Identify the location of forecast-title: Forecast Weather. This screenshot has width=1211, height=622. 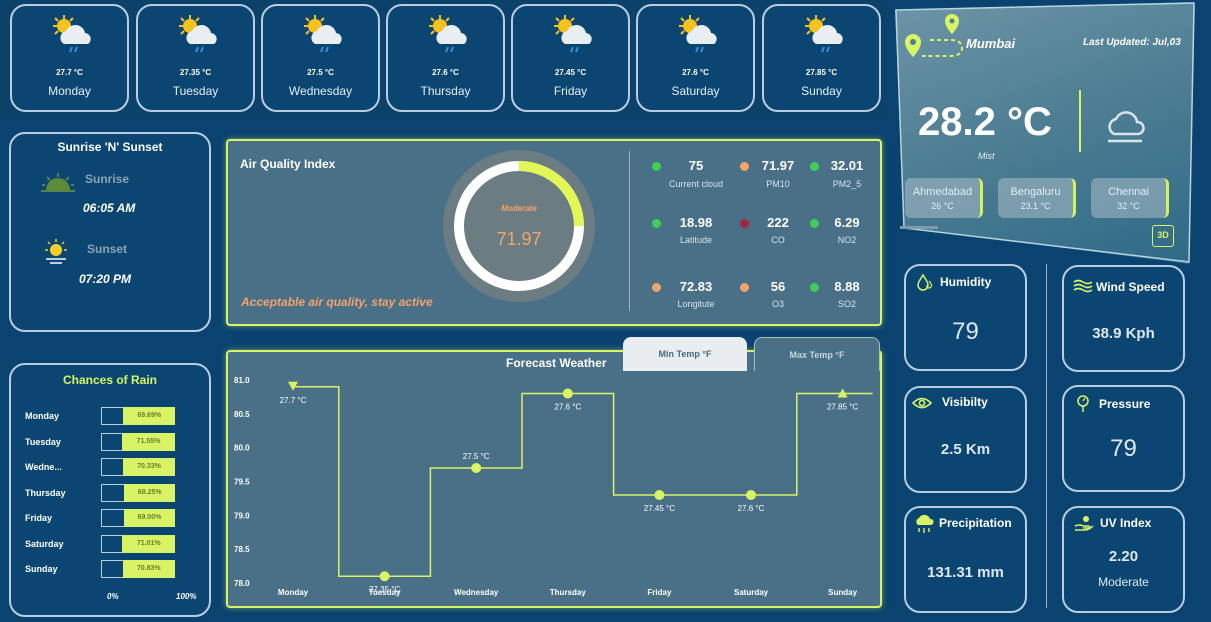
(556, 363).